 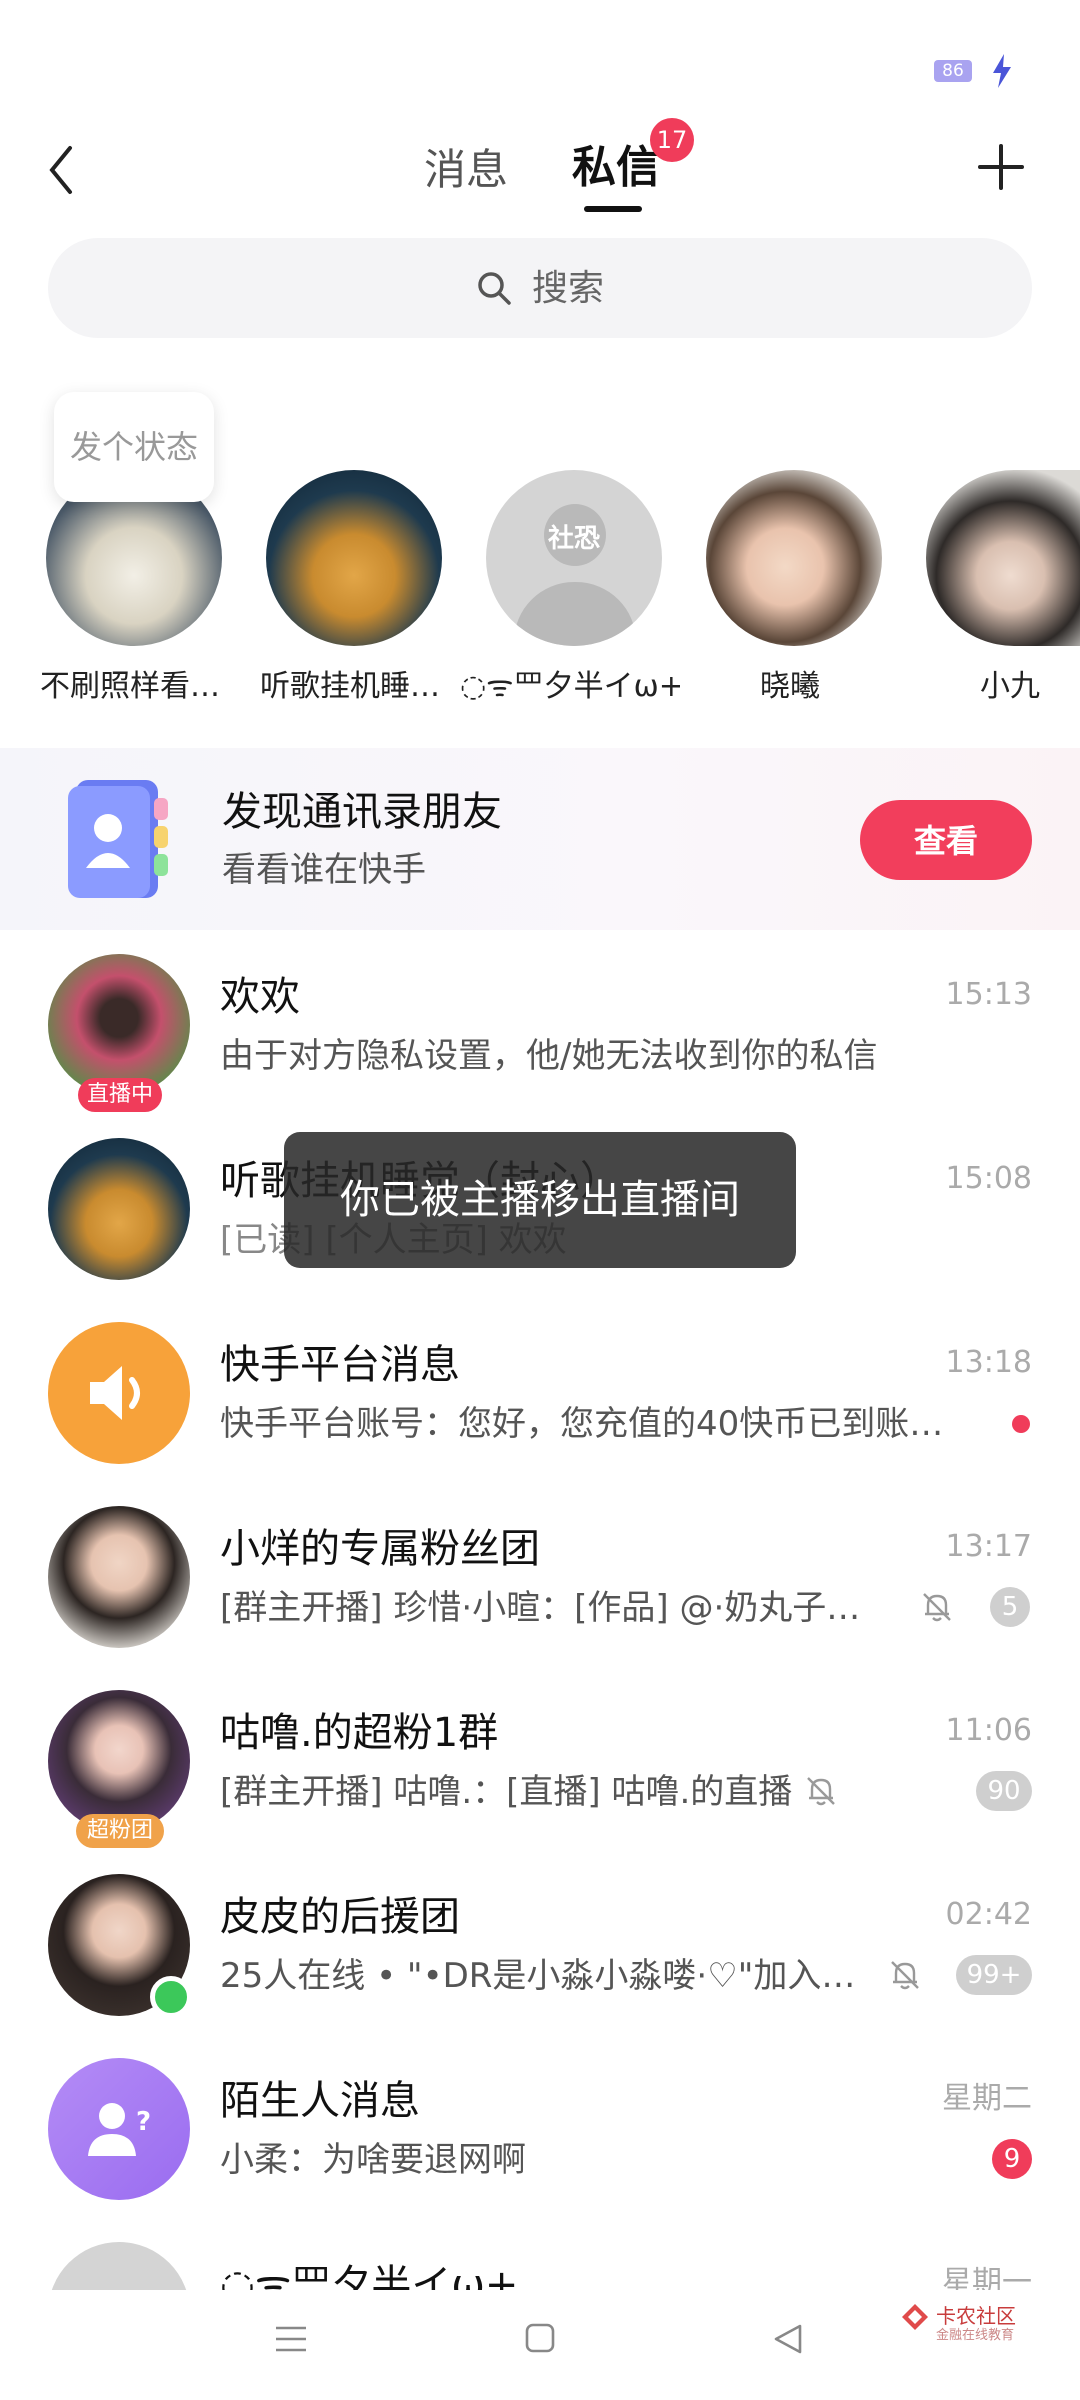 I want to click on chat-name: 小烊的专属粉丝团, so click(x=380, y=1549).